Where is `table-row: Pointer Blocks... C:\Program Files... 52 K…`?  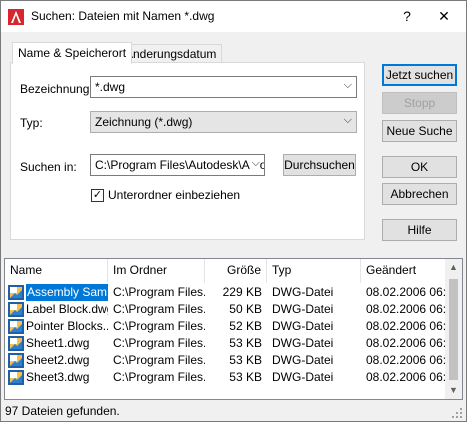
table-row: Pointer Blocks... C:\Program Files... 52 K… is located at coordinates (225, 326).